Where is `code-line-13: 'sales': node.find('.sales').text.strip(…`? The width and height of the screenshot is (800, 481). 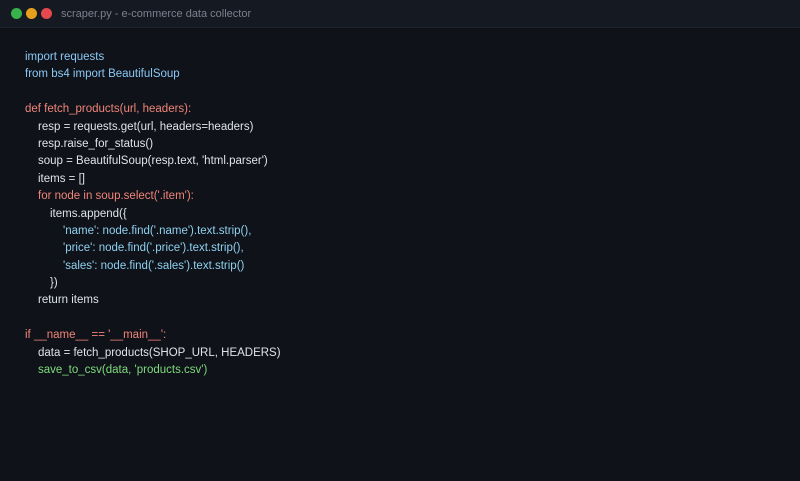 code-line-13: 'sales': node.find('.sales').text.strip(… is located at coordinates (154, 265).